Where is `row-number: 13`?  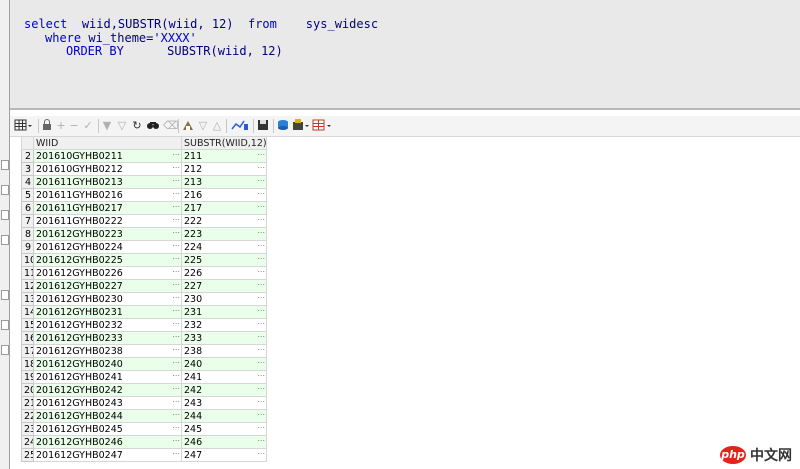
row-number: 13 is located at coordinates (27, 299).